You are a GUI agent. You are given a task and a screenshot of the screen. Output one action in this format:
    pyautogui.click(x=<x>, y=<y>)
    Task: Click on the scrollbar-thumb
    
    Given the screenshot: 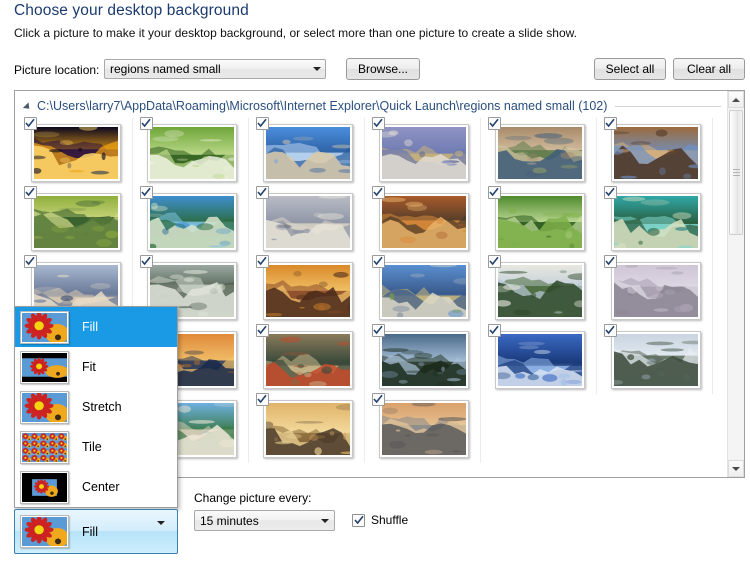 What is the action you would take?
    pyautogui.click(x=736, y=172)
    